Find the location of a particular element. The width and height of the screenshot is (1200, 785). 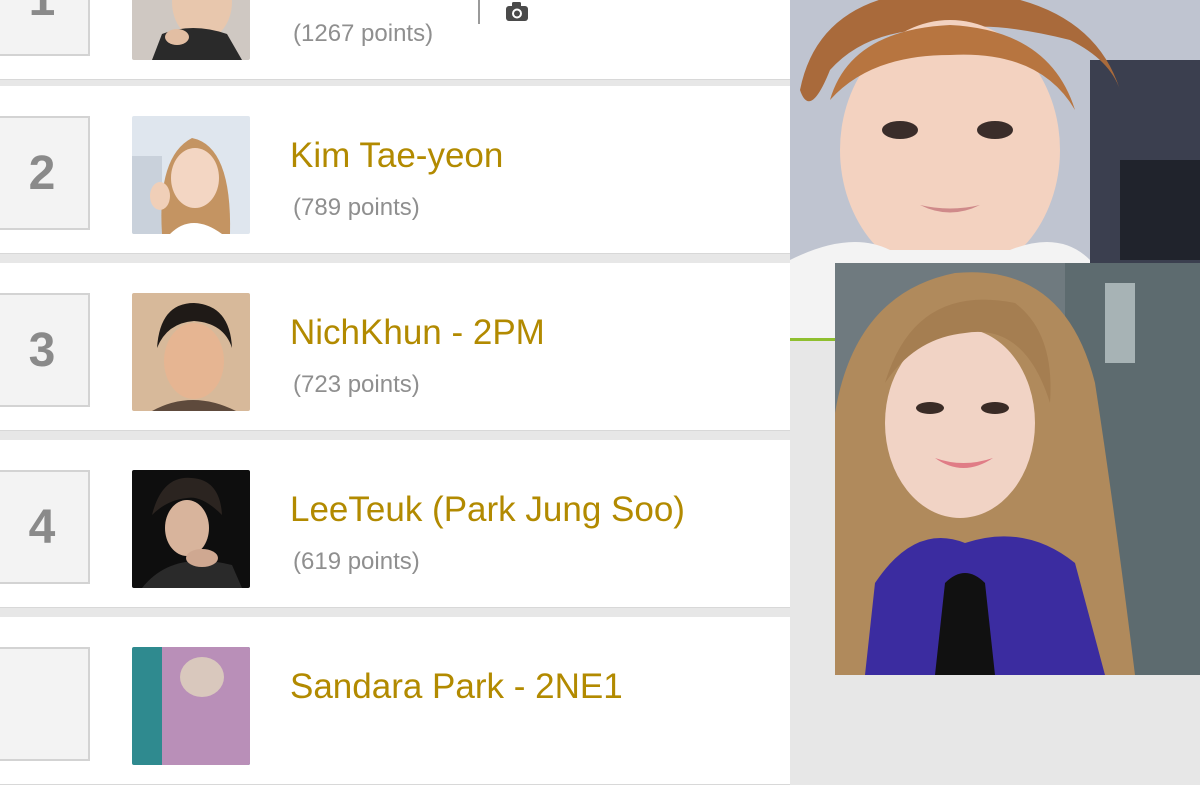

ranking-row-5: Sandara Park - 2NE1 is located at coordinates (395, 701).